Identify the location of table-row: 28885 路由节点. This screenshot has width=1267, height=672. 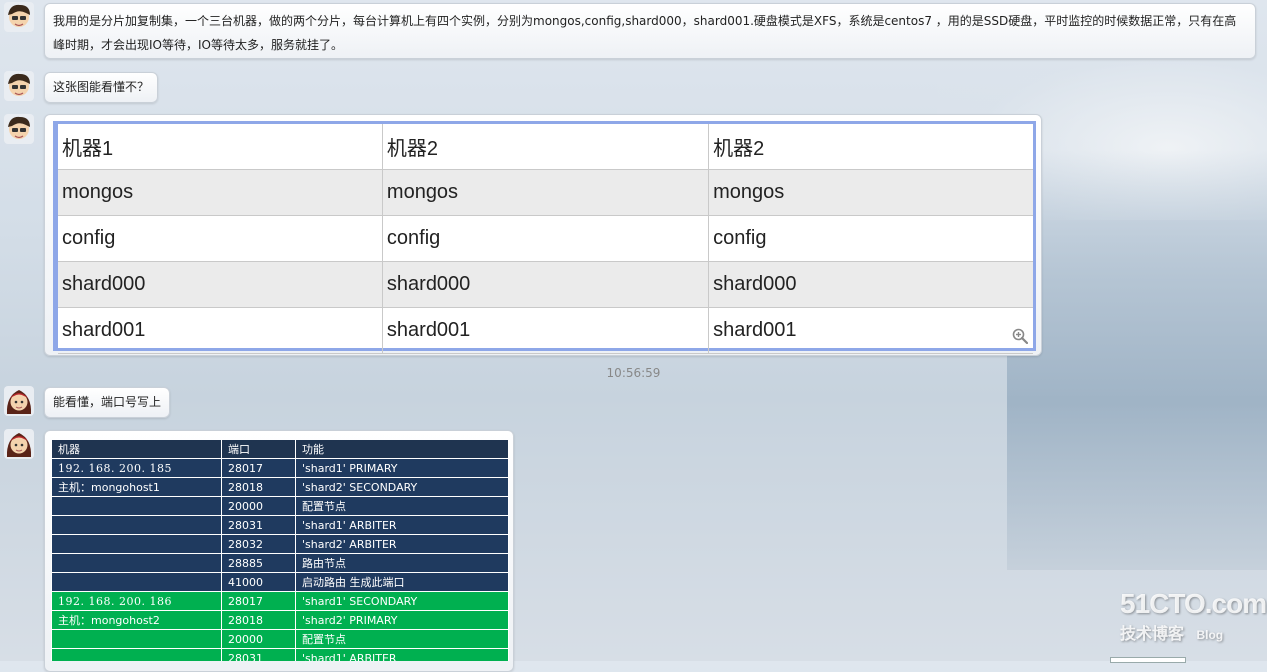
(280, 563).